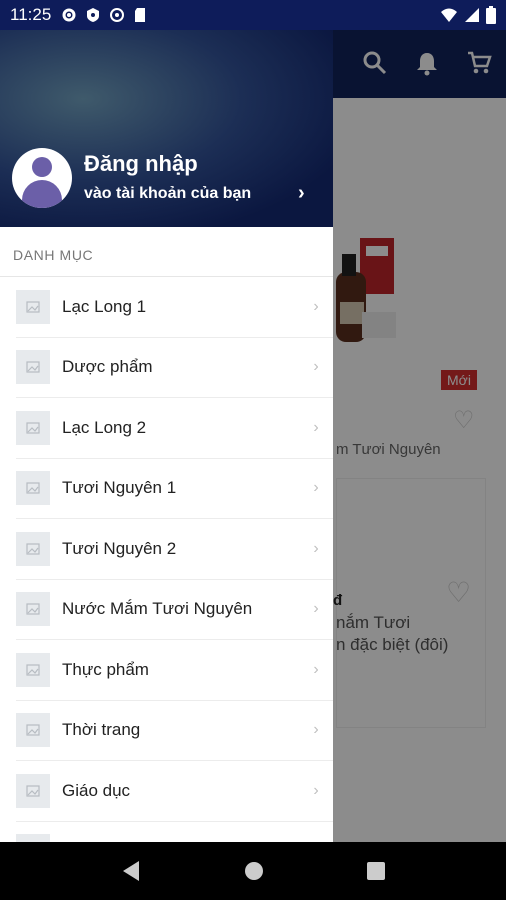  I want to click on category-label: Thời trang, so click(101, 730).